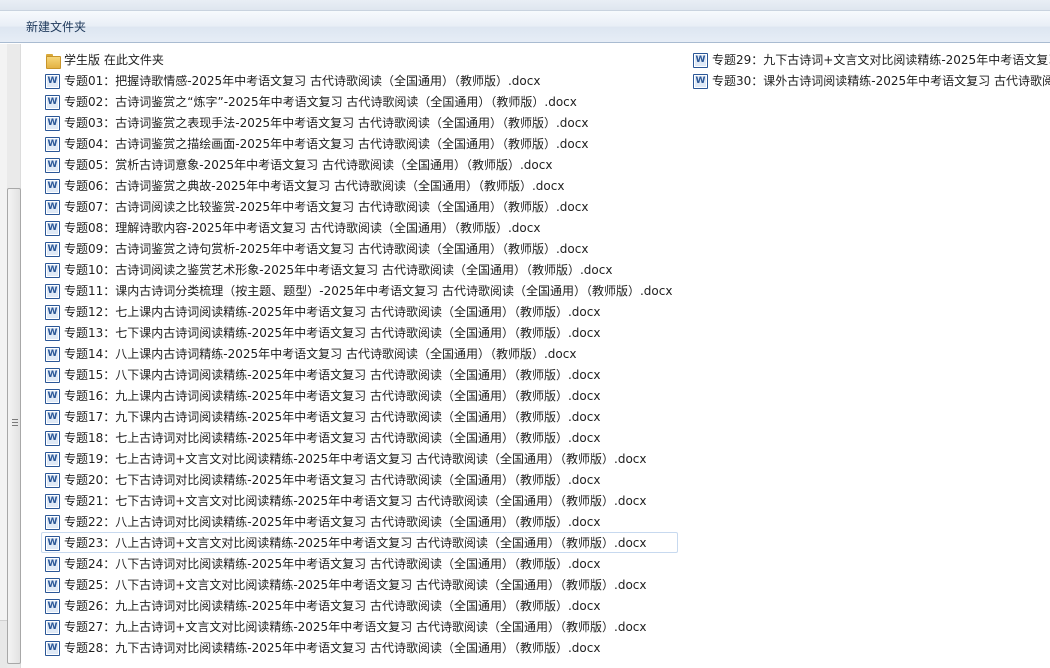  I want to click on folder-name: 学生版 在此文件夹, so click(114, 60).